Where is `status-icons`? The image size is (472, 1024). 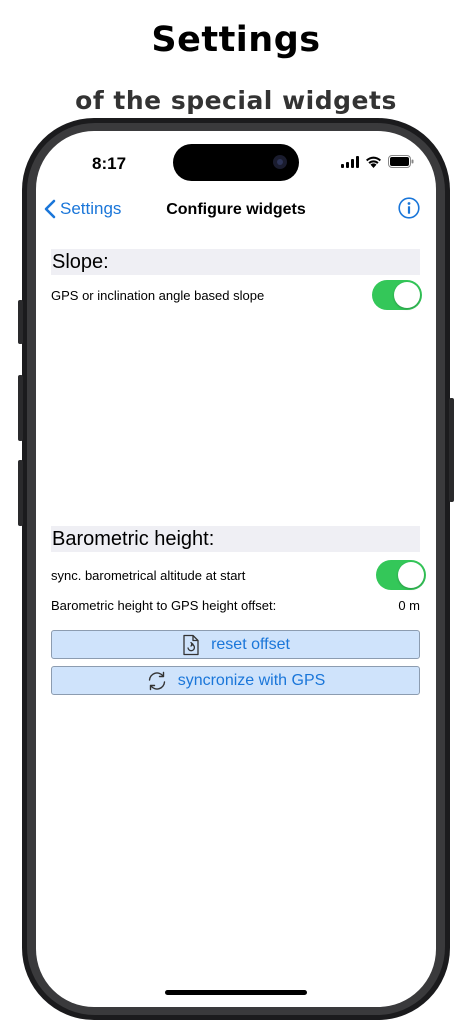 status-icons is located at coordinates (377, 161).